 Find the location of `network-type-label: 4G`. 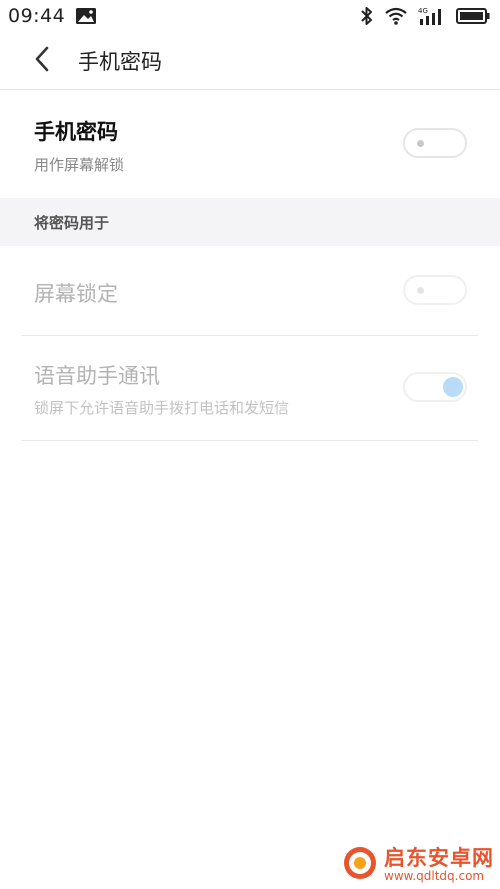

network-type-label: 4G is located at coordinates (423, 11).